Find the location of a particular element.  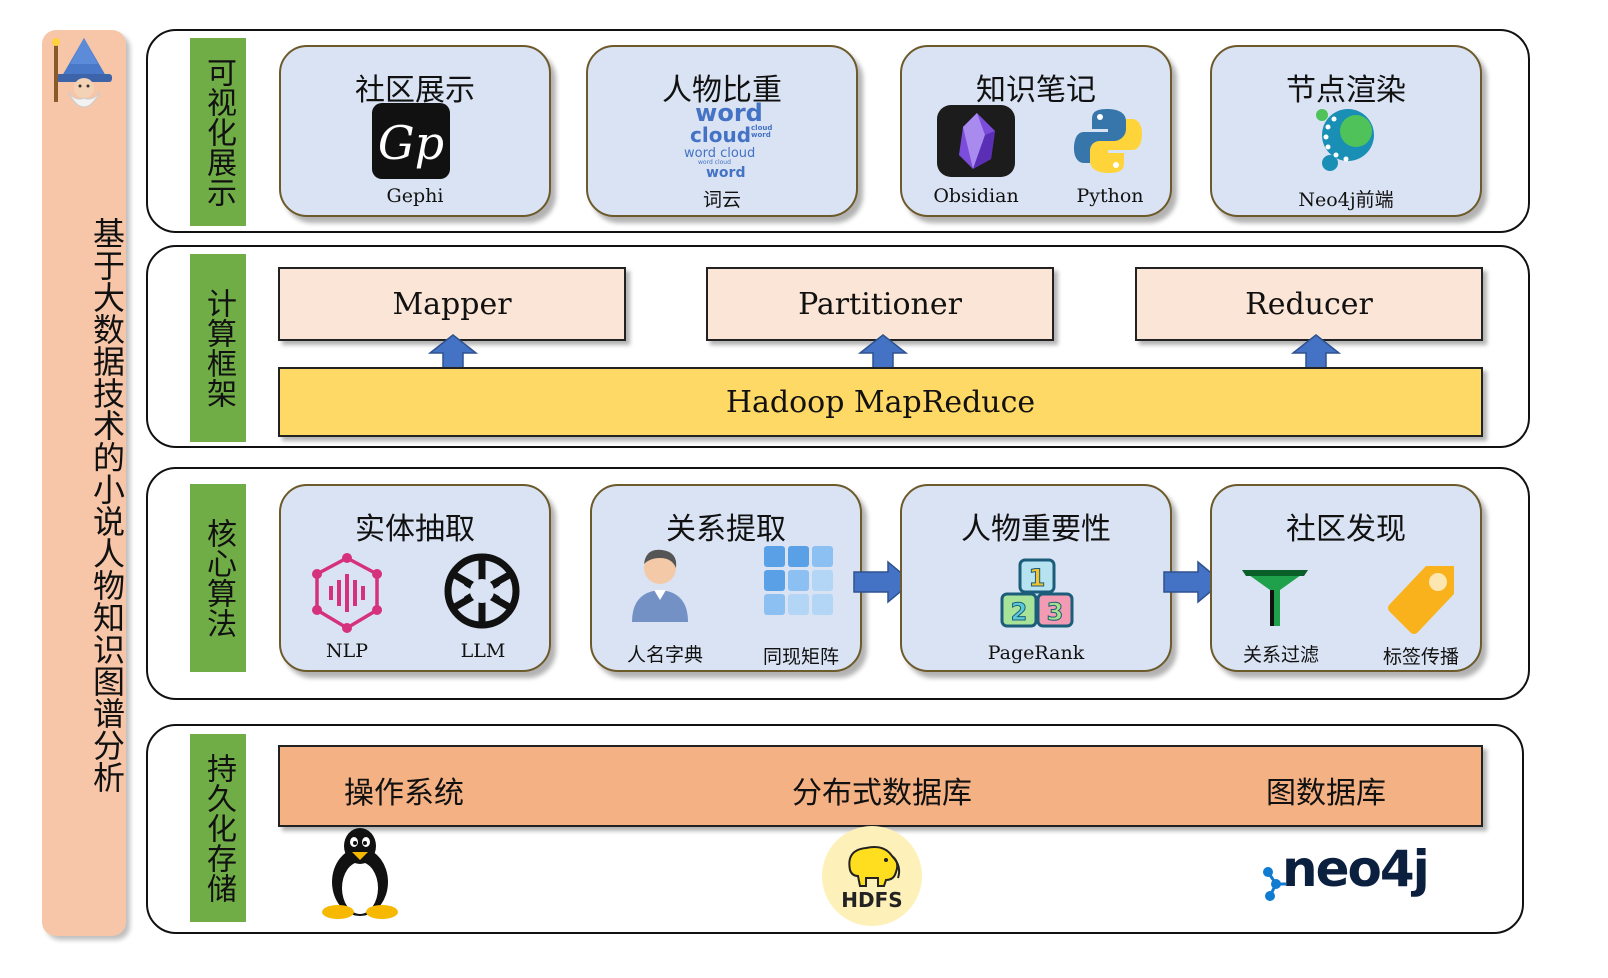

hadoop-mapreduce-bar: Hadoop MapReduce is located at coordinates (880, 402).